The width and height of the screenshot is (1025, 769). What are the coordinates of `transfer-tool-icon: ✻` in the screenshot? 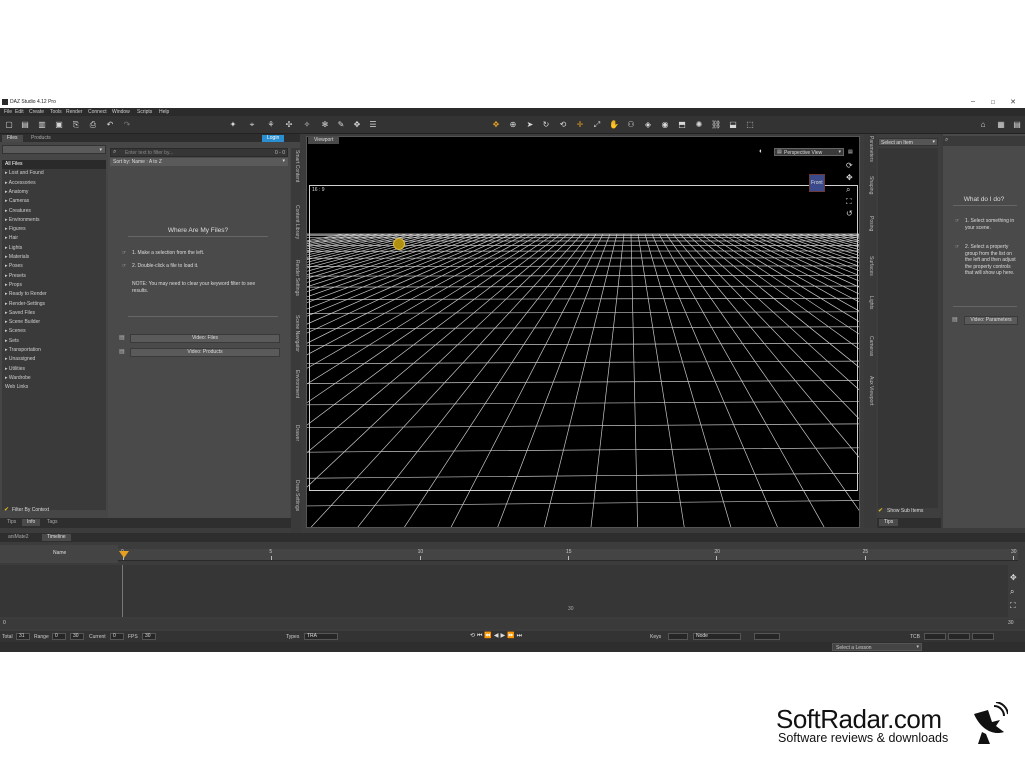 It's located at (325, 125).